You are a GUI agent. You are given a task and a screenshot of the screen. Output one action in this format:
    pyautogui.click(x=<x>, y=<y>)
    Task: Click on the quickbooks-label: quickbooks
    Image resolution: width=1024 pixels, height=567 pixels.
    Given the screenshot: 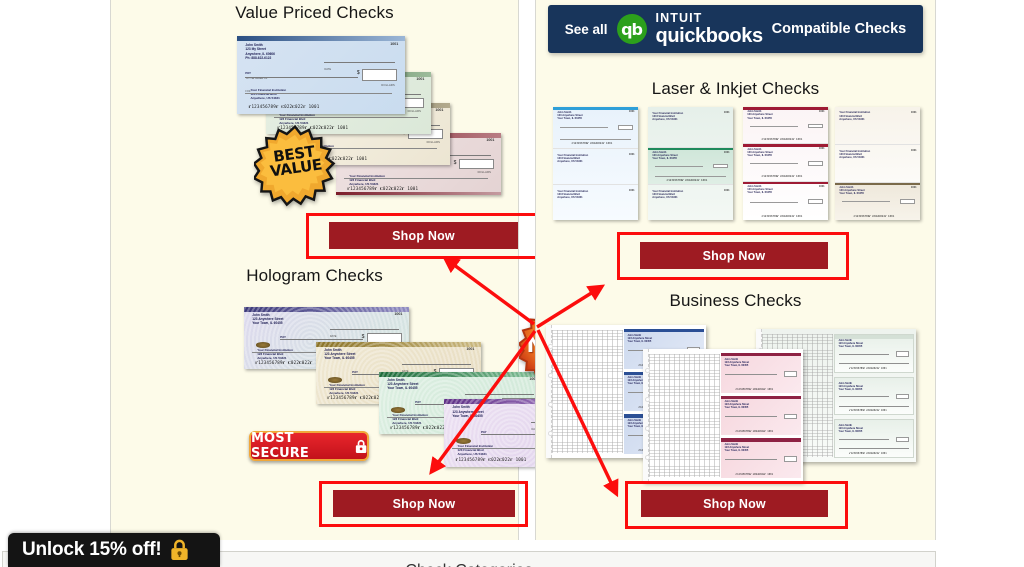 What is the action you would take?
    pyautogui.click(x=709, y=35)
    